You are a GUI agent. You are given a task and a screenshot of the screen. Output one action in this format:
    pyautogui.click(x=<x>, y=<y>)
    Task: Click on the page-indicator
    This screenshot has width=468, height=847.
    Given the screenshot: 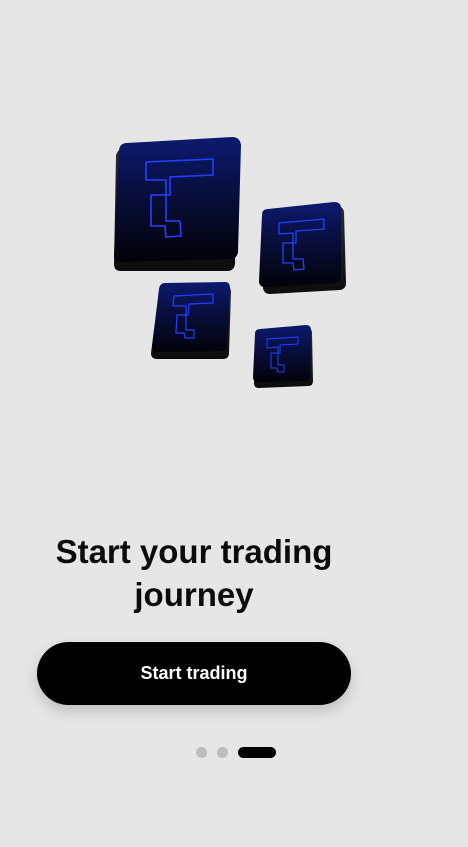 What is the action you would take?
    pyautogui.click(x=236, y=752)
    